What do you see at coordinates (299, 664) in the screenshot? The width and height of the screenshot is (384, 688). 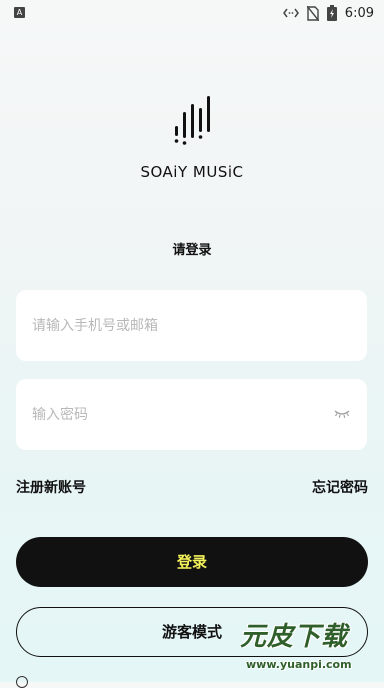 I see `watermark-url: www.yuanpi.com` at bounding box center [299, 664].